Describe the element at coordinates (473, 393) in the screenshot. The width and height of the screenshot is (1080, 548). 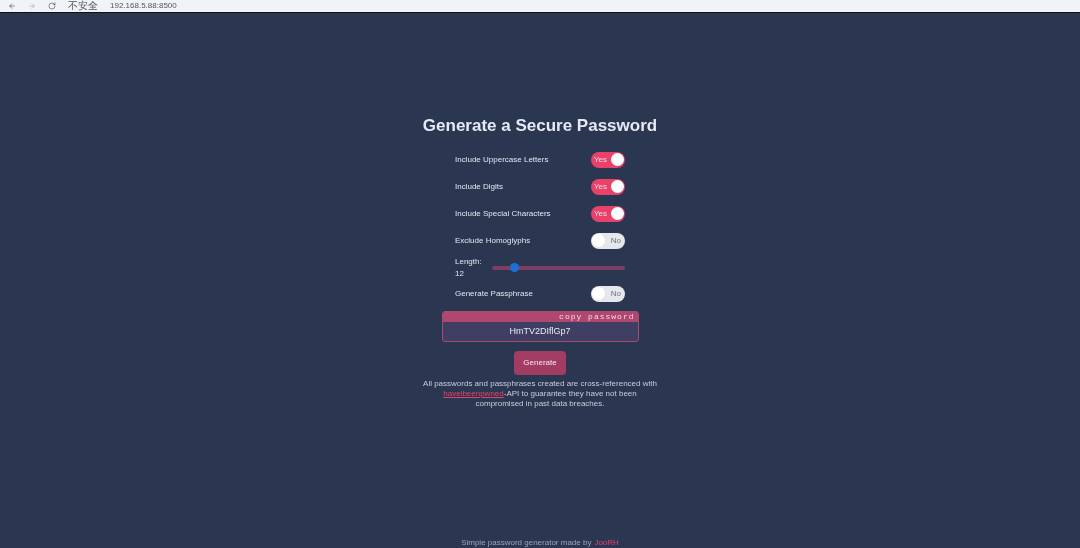
I see `api-link: haveibeenpwned` at that location.